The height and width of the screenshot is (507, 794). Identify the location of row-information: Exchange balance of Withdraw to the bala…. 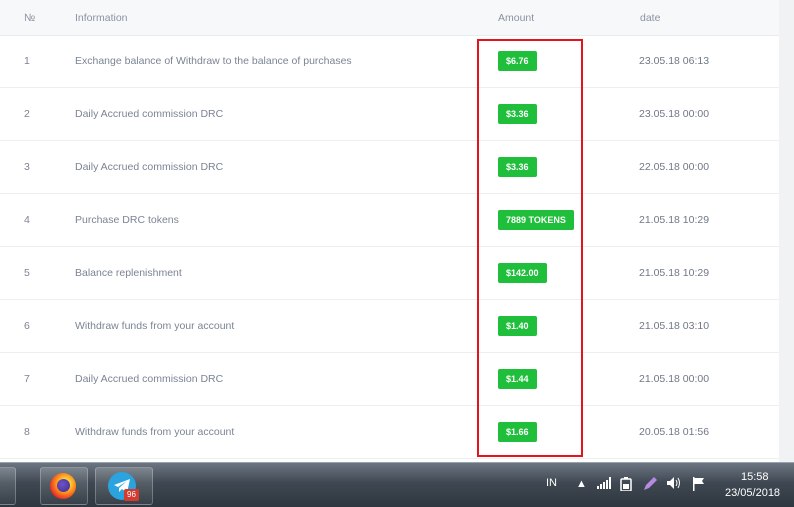
(213, 61).